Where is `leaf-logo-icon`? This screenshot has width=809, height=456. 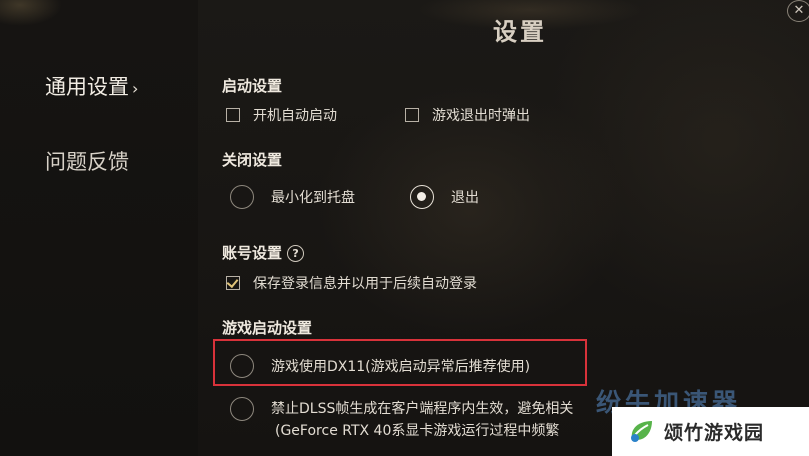
leaf-logo-icon is located at coordinates (641, 432).